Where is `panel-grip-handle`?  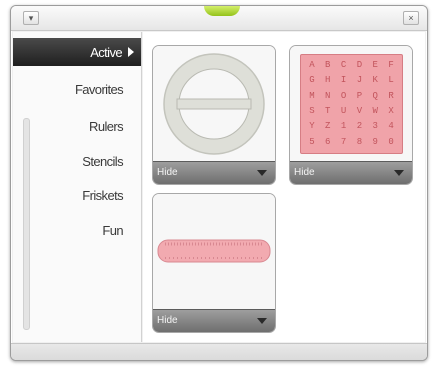 panel-grip-handle is located at coordinates (222, 11).